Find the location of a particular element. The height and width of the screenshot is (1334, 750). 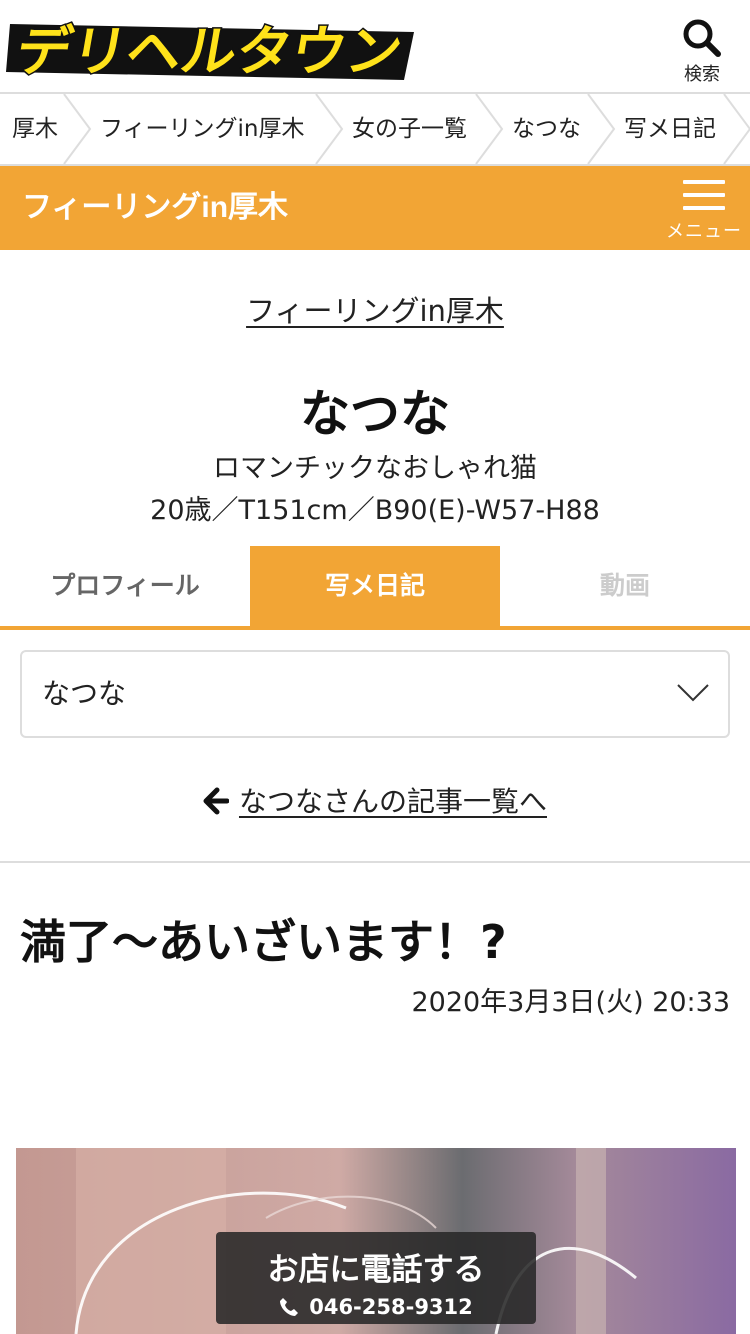

call-shop-button: お店に電話する 046-258-9312 is located at coordinates (376, 1278).